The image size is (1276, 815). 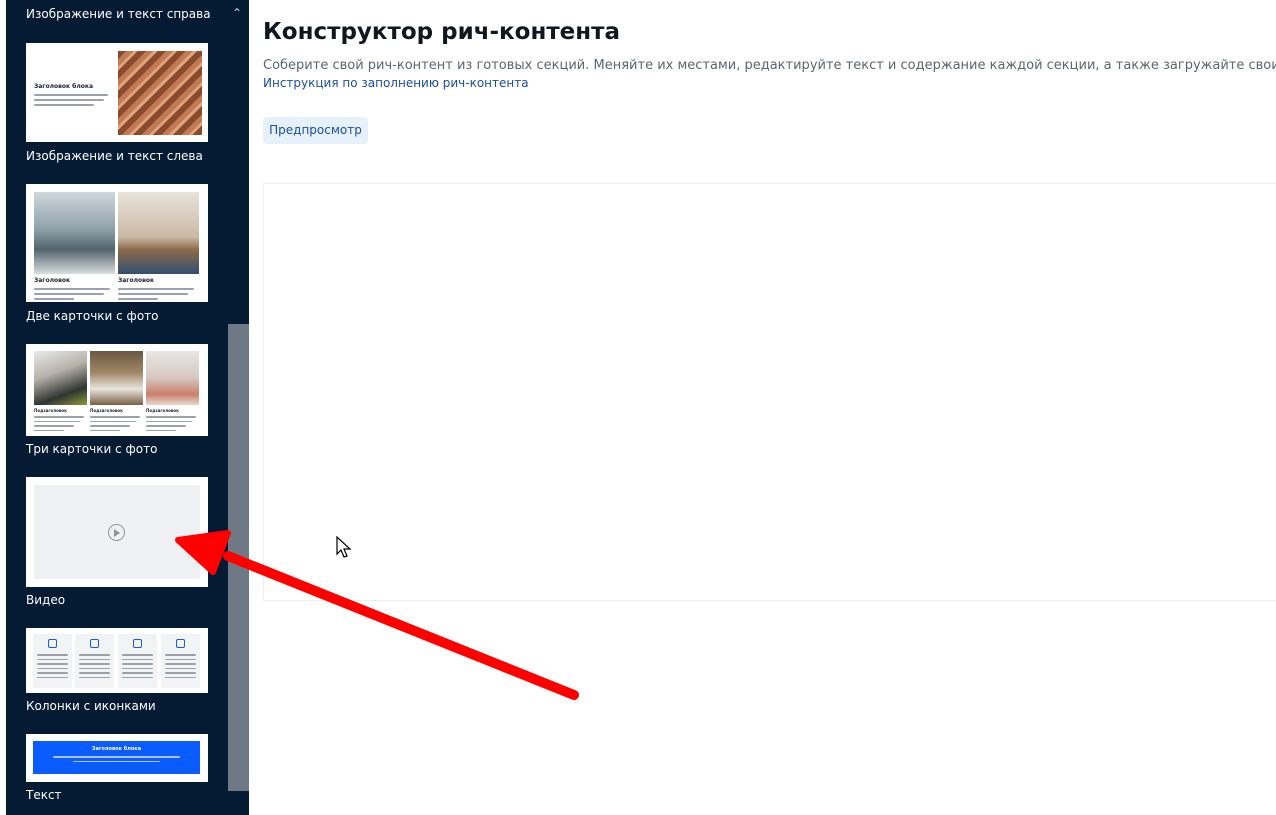 What do you see at coordinates (238, 557) in the screenshot?
I see `sidebar-scroll-thumb` at bounding box center [238, 557].